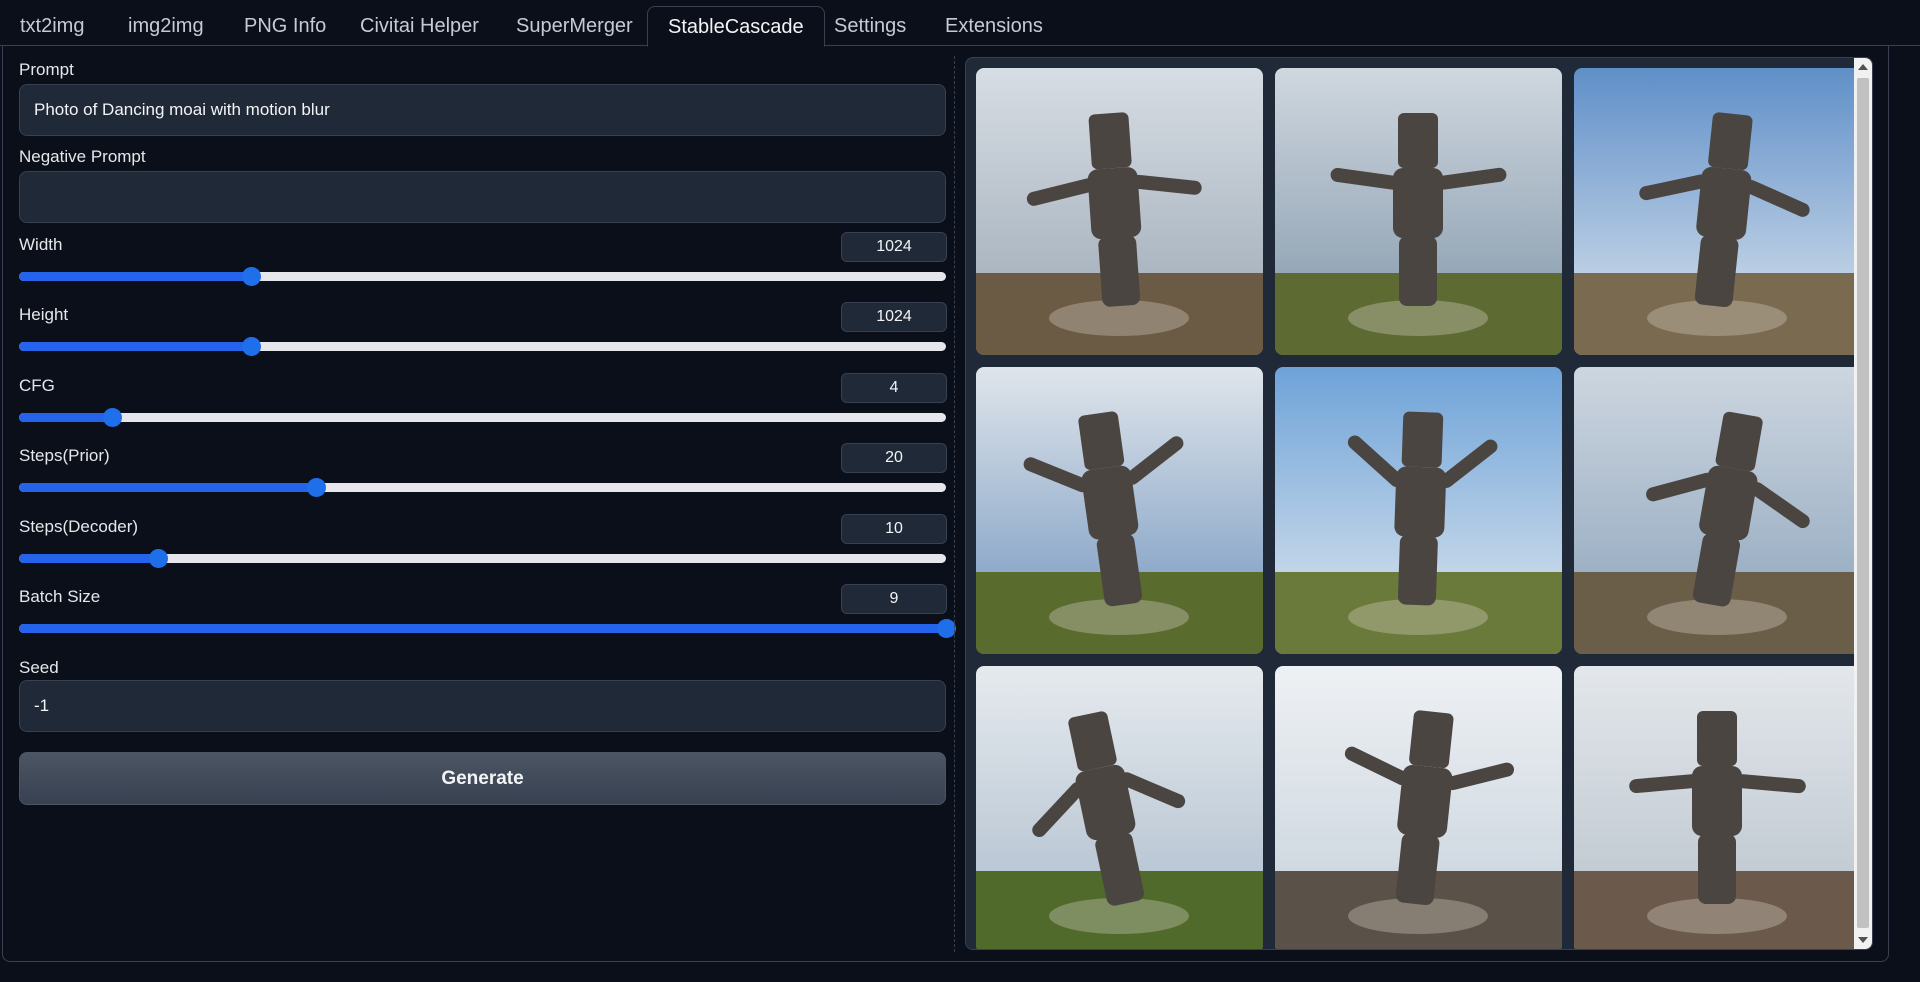 The height and width of the screenshot is (982, 1920). What do you see at coordinates (39, 667) in the screenshot?
I see `seed-label: Seed` at bounding box center [39, 667].